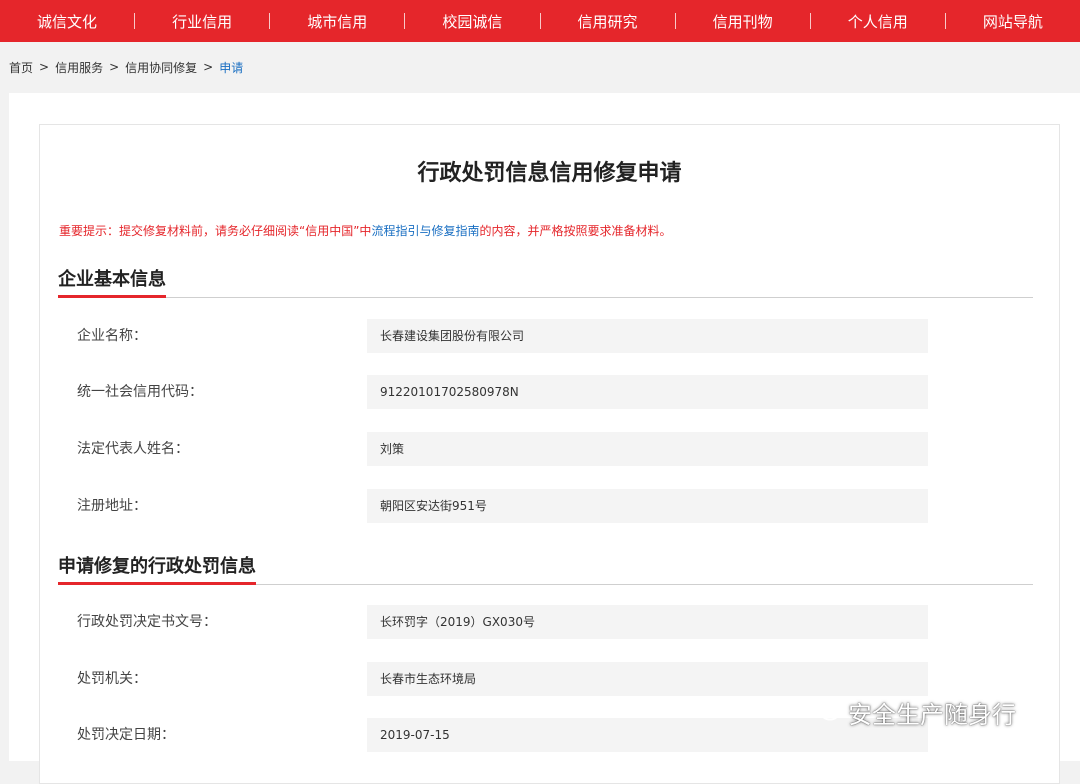 Image resolution: width=1080 pixels, height=784 pixels. I want to click on field-label: 处罚机关：, so click(112, 679).